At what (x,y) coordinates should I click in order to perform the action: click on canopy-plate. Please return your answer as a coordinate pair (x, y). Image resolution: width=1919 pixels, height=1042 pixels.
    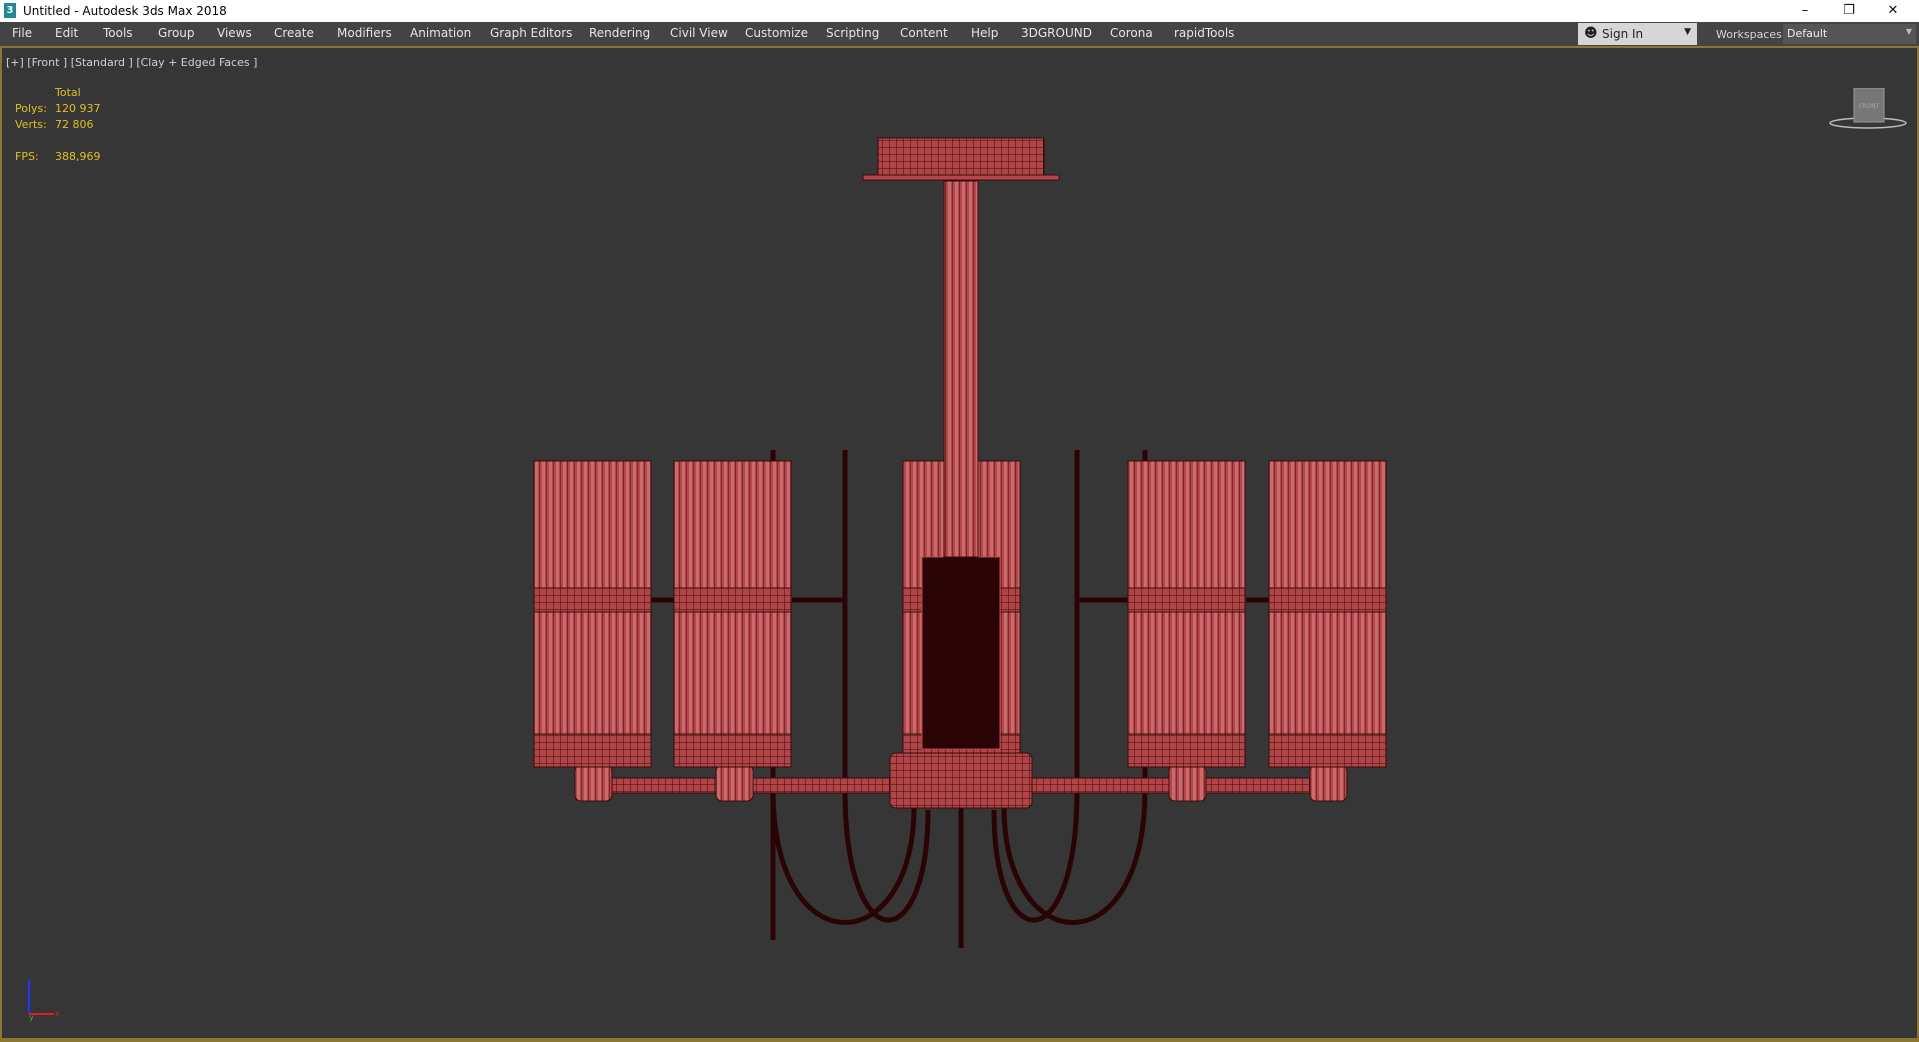
    Looking at the image, I should click on (961, 177).